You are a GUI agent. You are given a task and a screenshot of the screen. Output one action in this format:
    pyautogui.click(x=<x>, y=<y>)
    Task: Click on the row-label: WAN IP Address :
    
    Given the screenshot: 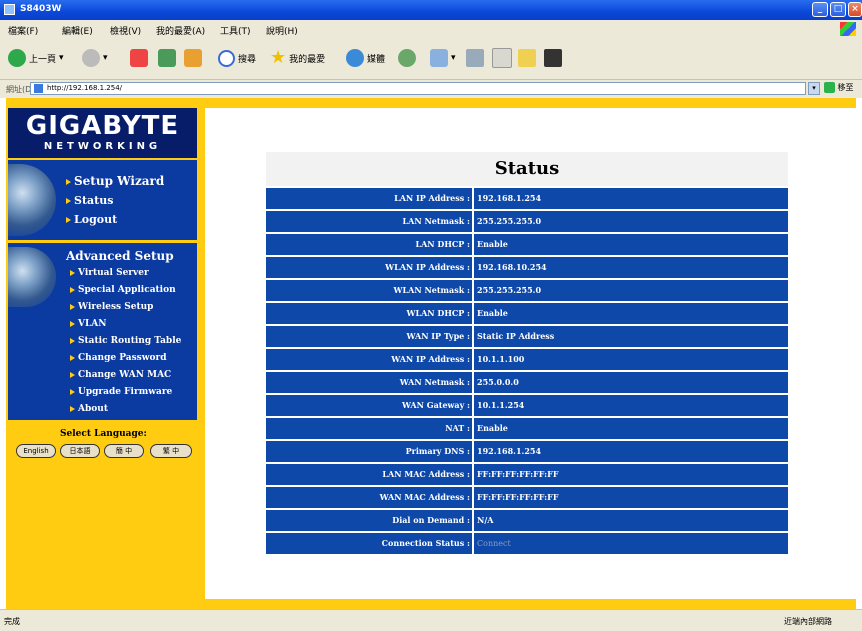 What is the action you would take?
    pyautogui.click(x=369, y=359)
    